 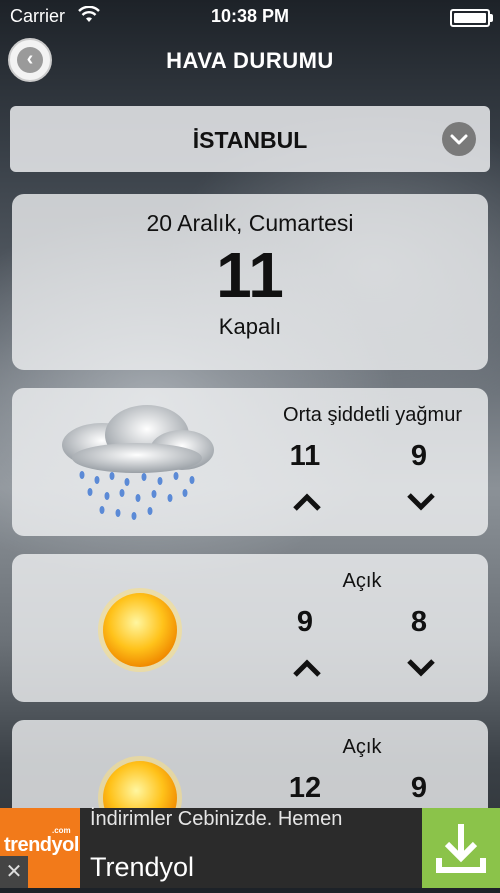 I want to click on chevron-down-icon, so click(x=459, y=139).